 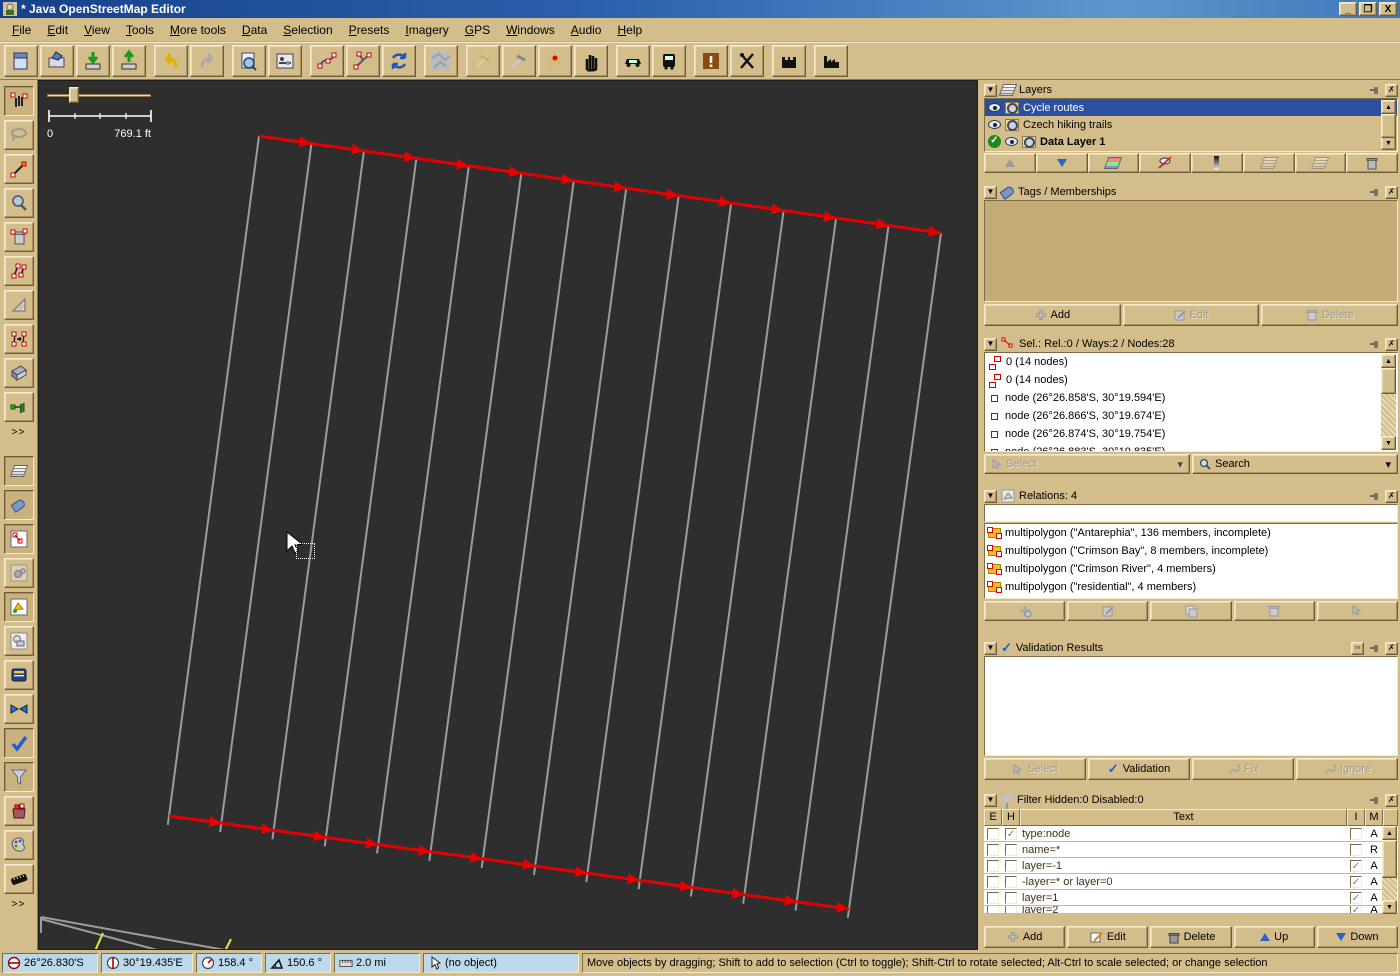 What do you see at coordinates (1191, 107) in the screenshot?
I see `layer-row-cycle-routes: Cycle routes` at bounding box center [1191, 107].